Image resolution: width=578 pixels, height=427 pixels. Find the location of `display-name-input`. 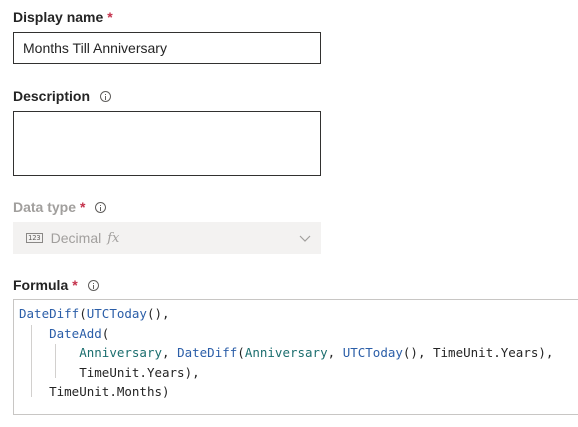

display-name-input is located at coordinates (167, 48).